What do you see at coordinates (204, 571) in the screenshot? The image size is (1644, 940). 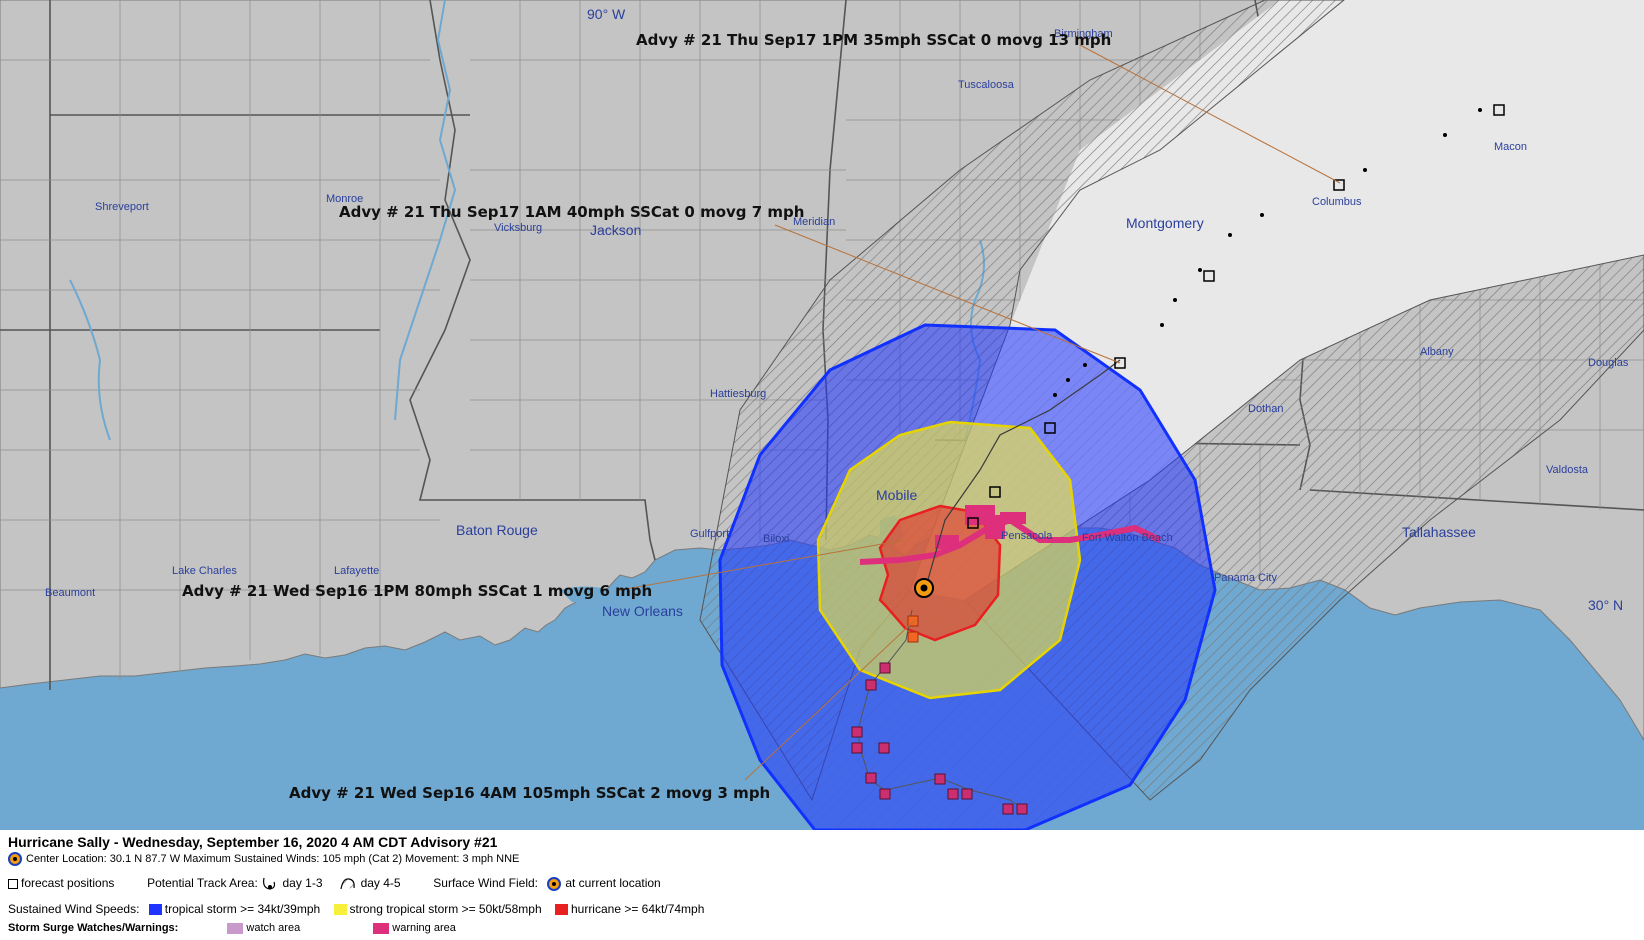 I see `city-label: Lake Charles` at bounding box center [204, 571].